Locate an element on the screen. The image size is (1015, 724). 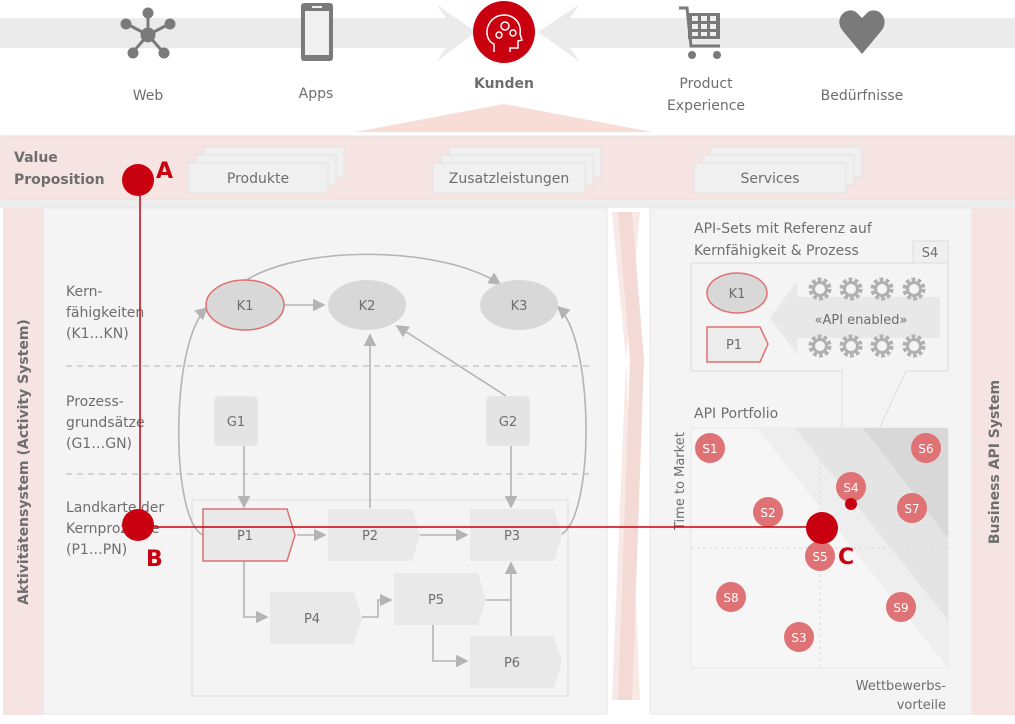
value-box-label: Services is located at coordinates (769, 179).